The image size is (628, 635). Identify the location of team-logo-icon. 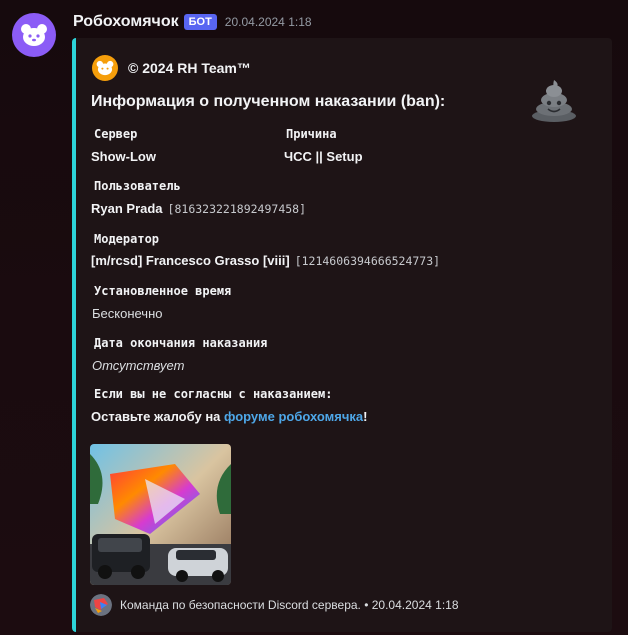
(101, 605).